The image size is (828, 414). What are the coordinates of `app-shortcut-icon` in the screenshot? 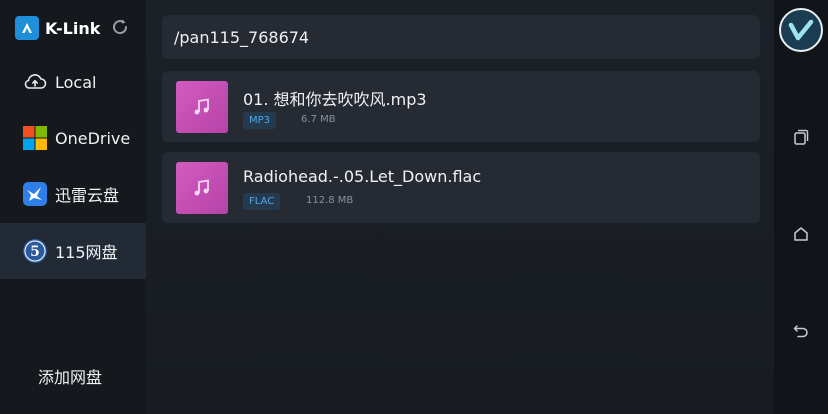 It's located at (801, 30).